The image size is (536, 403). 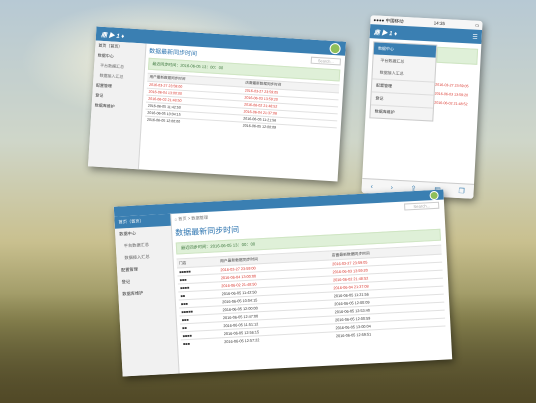 I want to click on breadcrumb: ⌂ 首页 > 数据管理, so click(x=191, y=218).